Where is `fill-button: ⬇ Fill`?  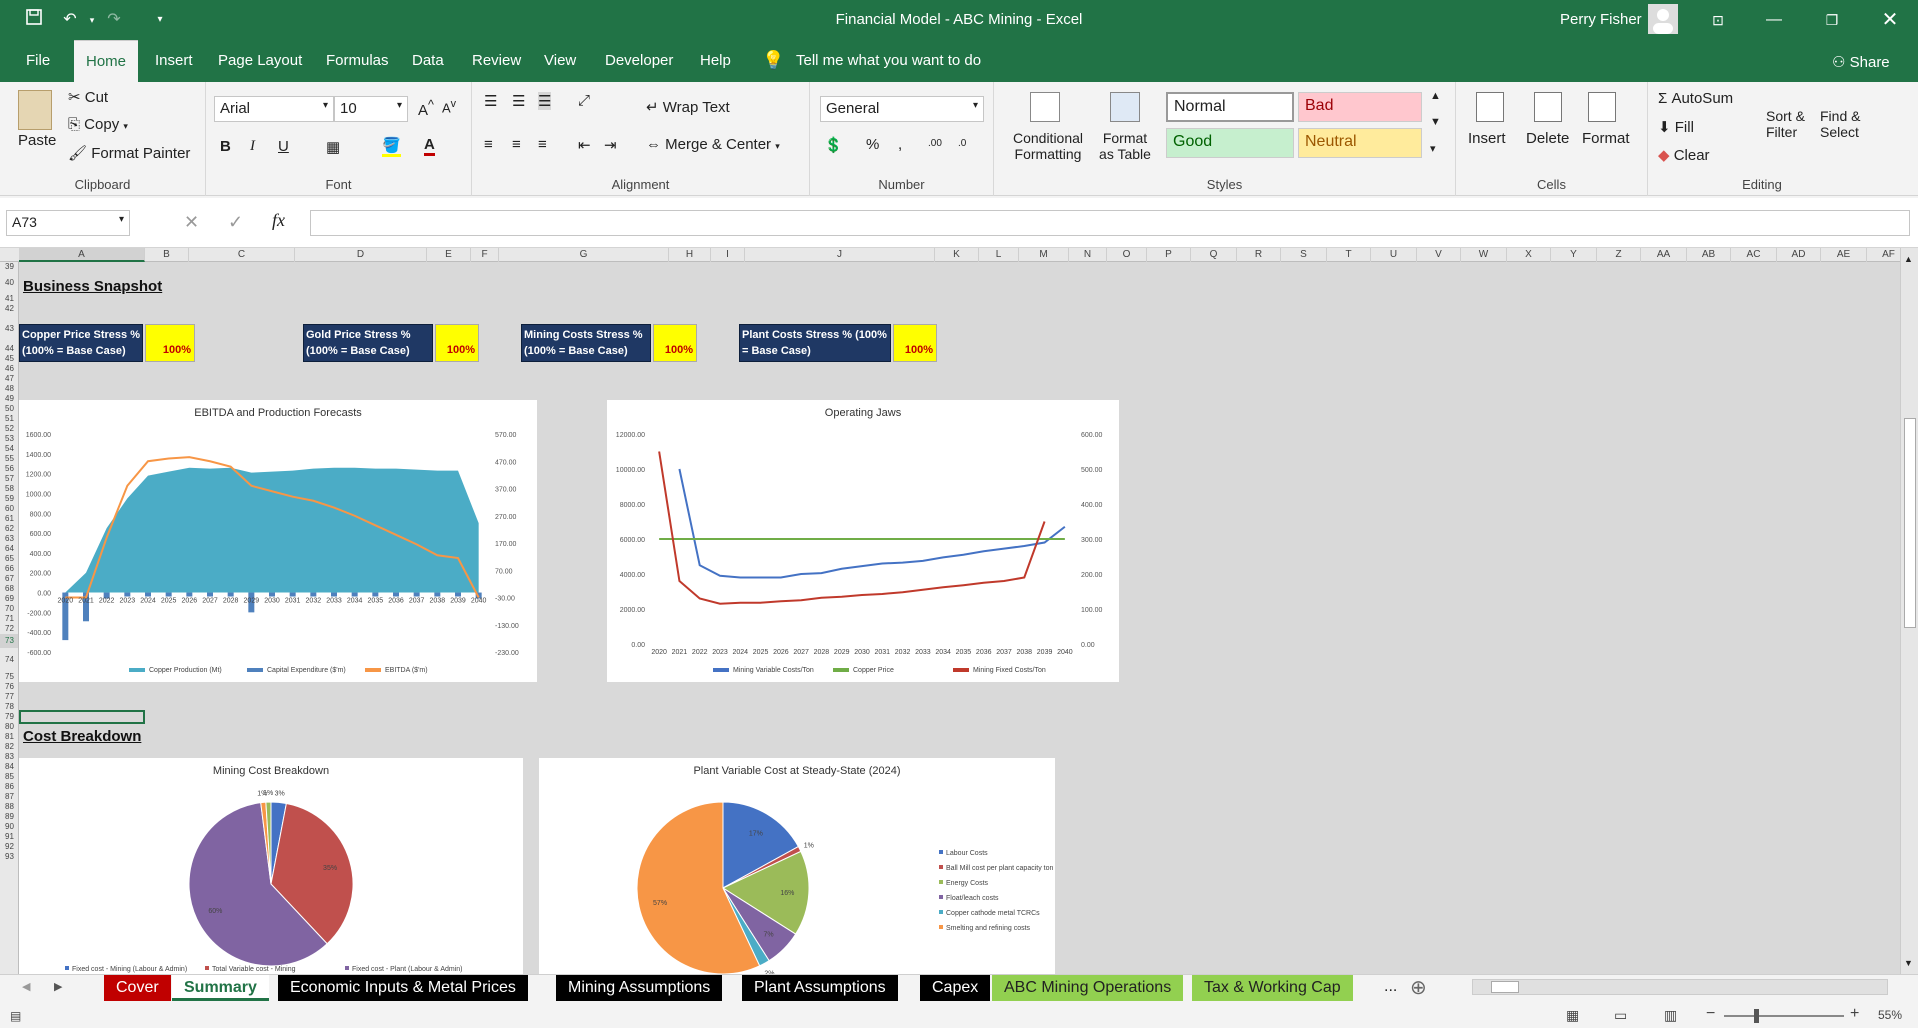
fill-button: ⬇ Fill is located at coordinates (1676, 127).